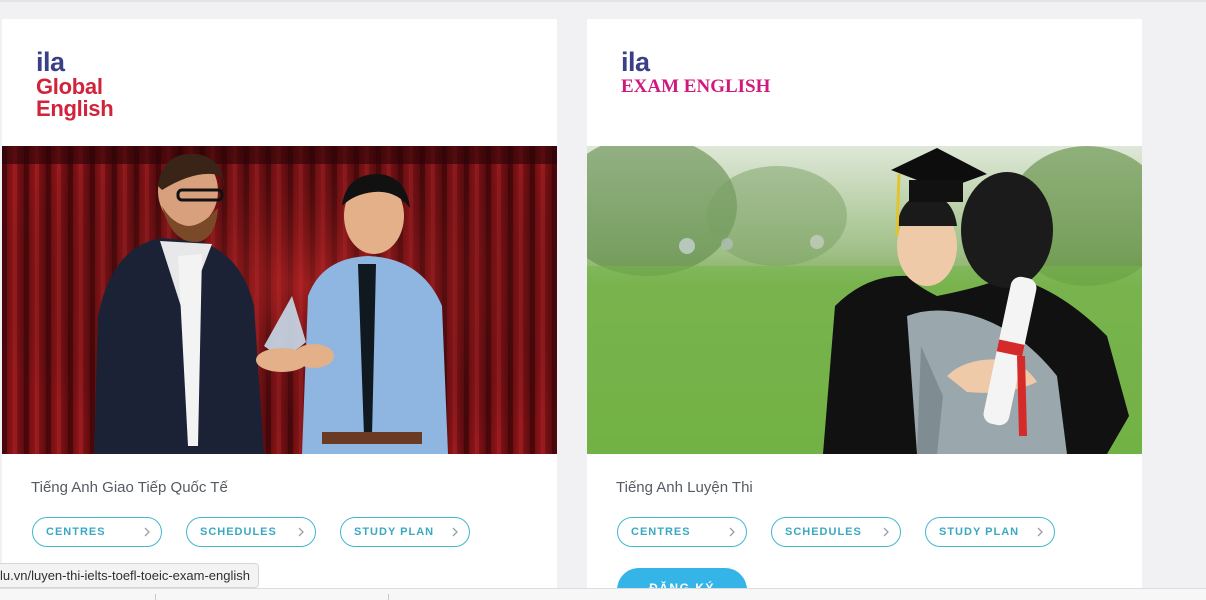  Describe the element at coordinates (696, 86) in the screenshot. I see `logo-line-1: EXAM ENGLISH` at that location.